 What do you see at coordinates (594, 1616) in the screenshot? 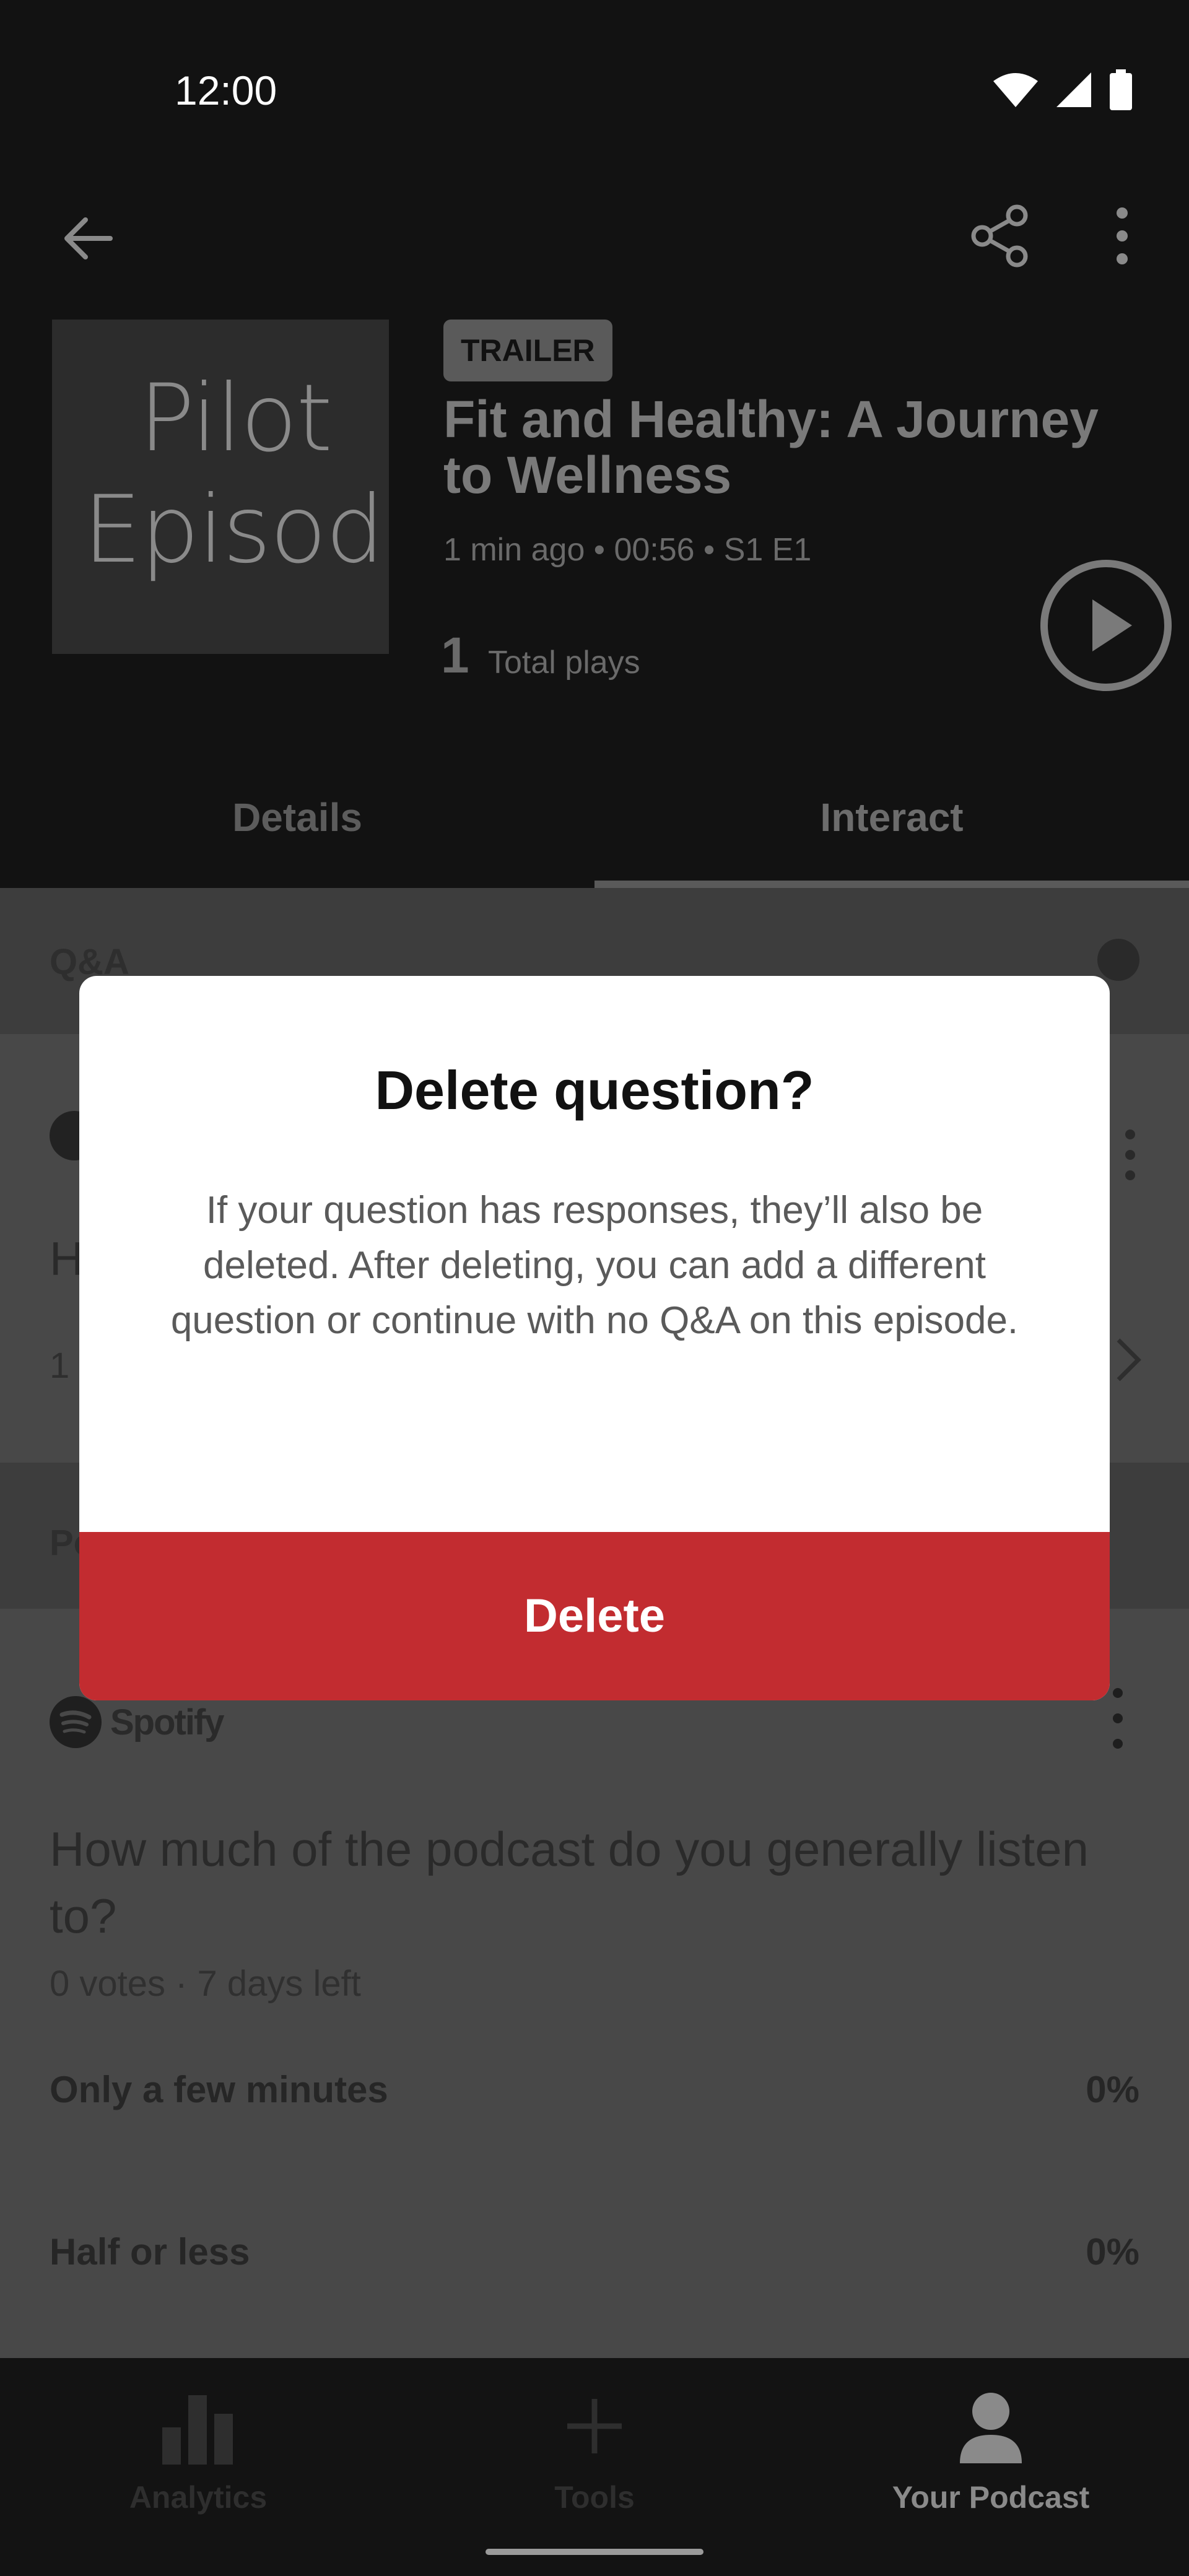
I see `delete-button: Delete` at bounding box center [594, 1616].